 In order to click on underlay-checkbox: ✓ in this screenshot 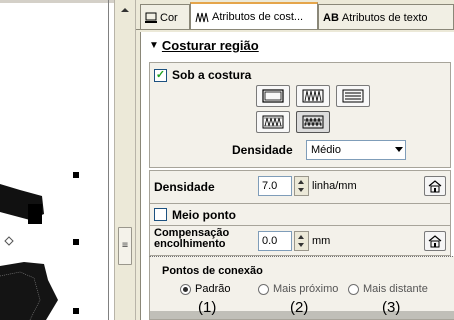, I will do `click(160, 75)`.